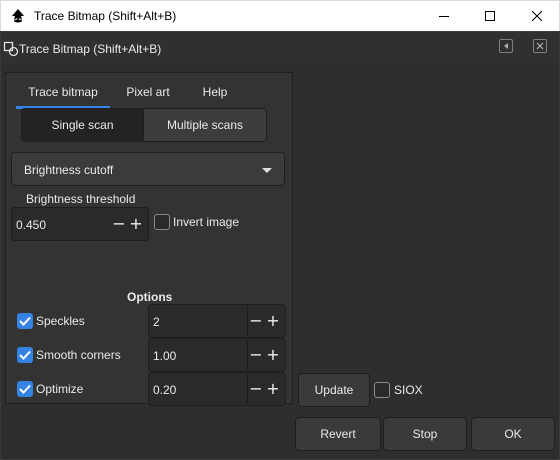  What do you see at coordinates (280, 48) in the screenshot?
I see `dialog-header: Trace Bitmap (Shift+Alt+B)` at bounding box center [280, 48].